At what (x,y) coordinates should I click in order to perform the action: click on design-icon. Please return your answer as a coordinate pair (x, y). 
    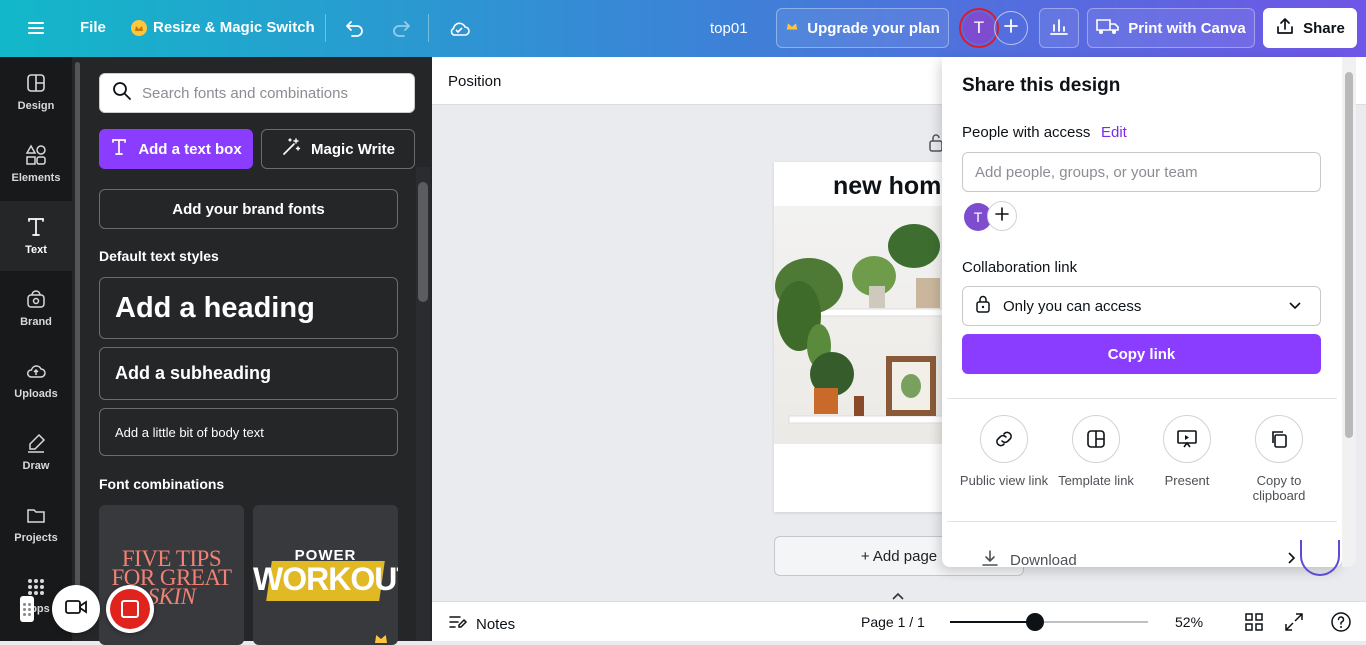
    Looking at the image, I should click on (36, 83).